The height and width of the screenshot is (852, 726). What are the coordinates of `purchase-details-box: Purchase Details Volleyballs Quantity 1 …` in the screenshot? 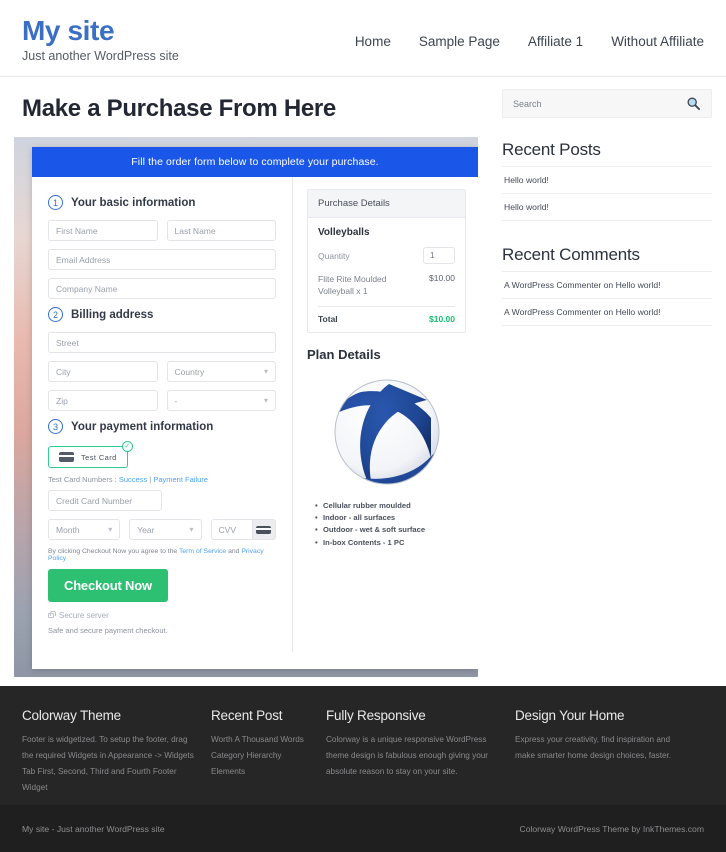 It's located at (386, 261).